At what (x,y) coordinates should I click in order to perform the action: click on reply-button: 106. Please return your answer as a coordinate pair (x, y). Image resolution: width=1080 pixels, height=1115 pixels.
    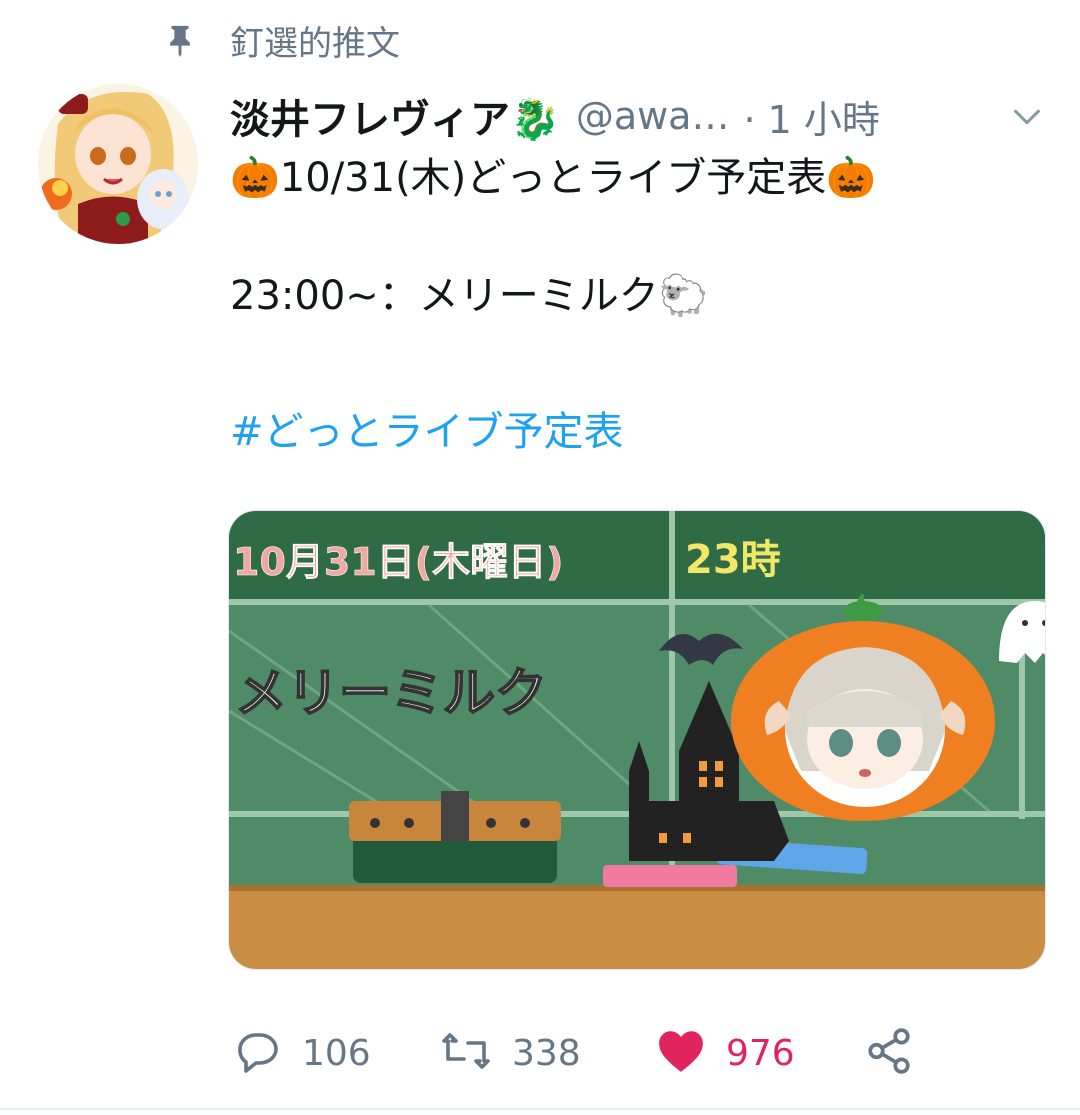
    Looking at the image, I should click on (302, 1053).